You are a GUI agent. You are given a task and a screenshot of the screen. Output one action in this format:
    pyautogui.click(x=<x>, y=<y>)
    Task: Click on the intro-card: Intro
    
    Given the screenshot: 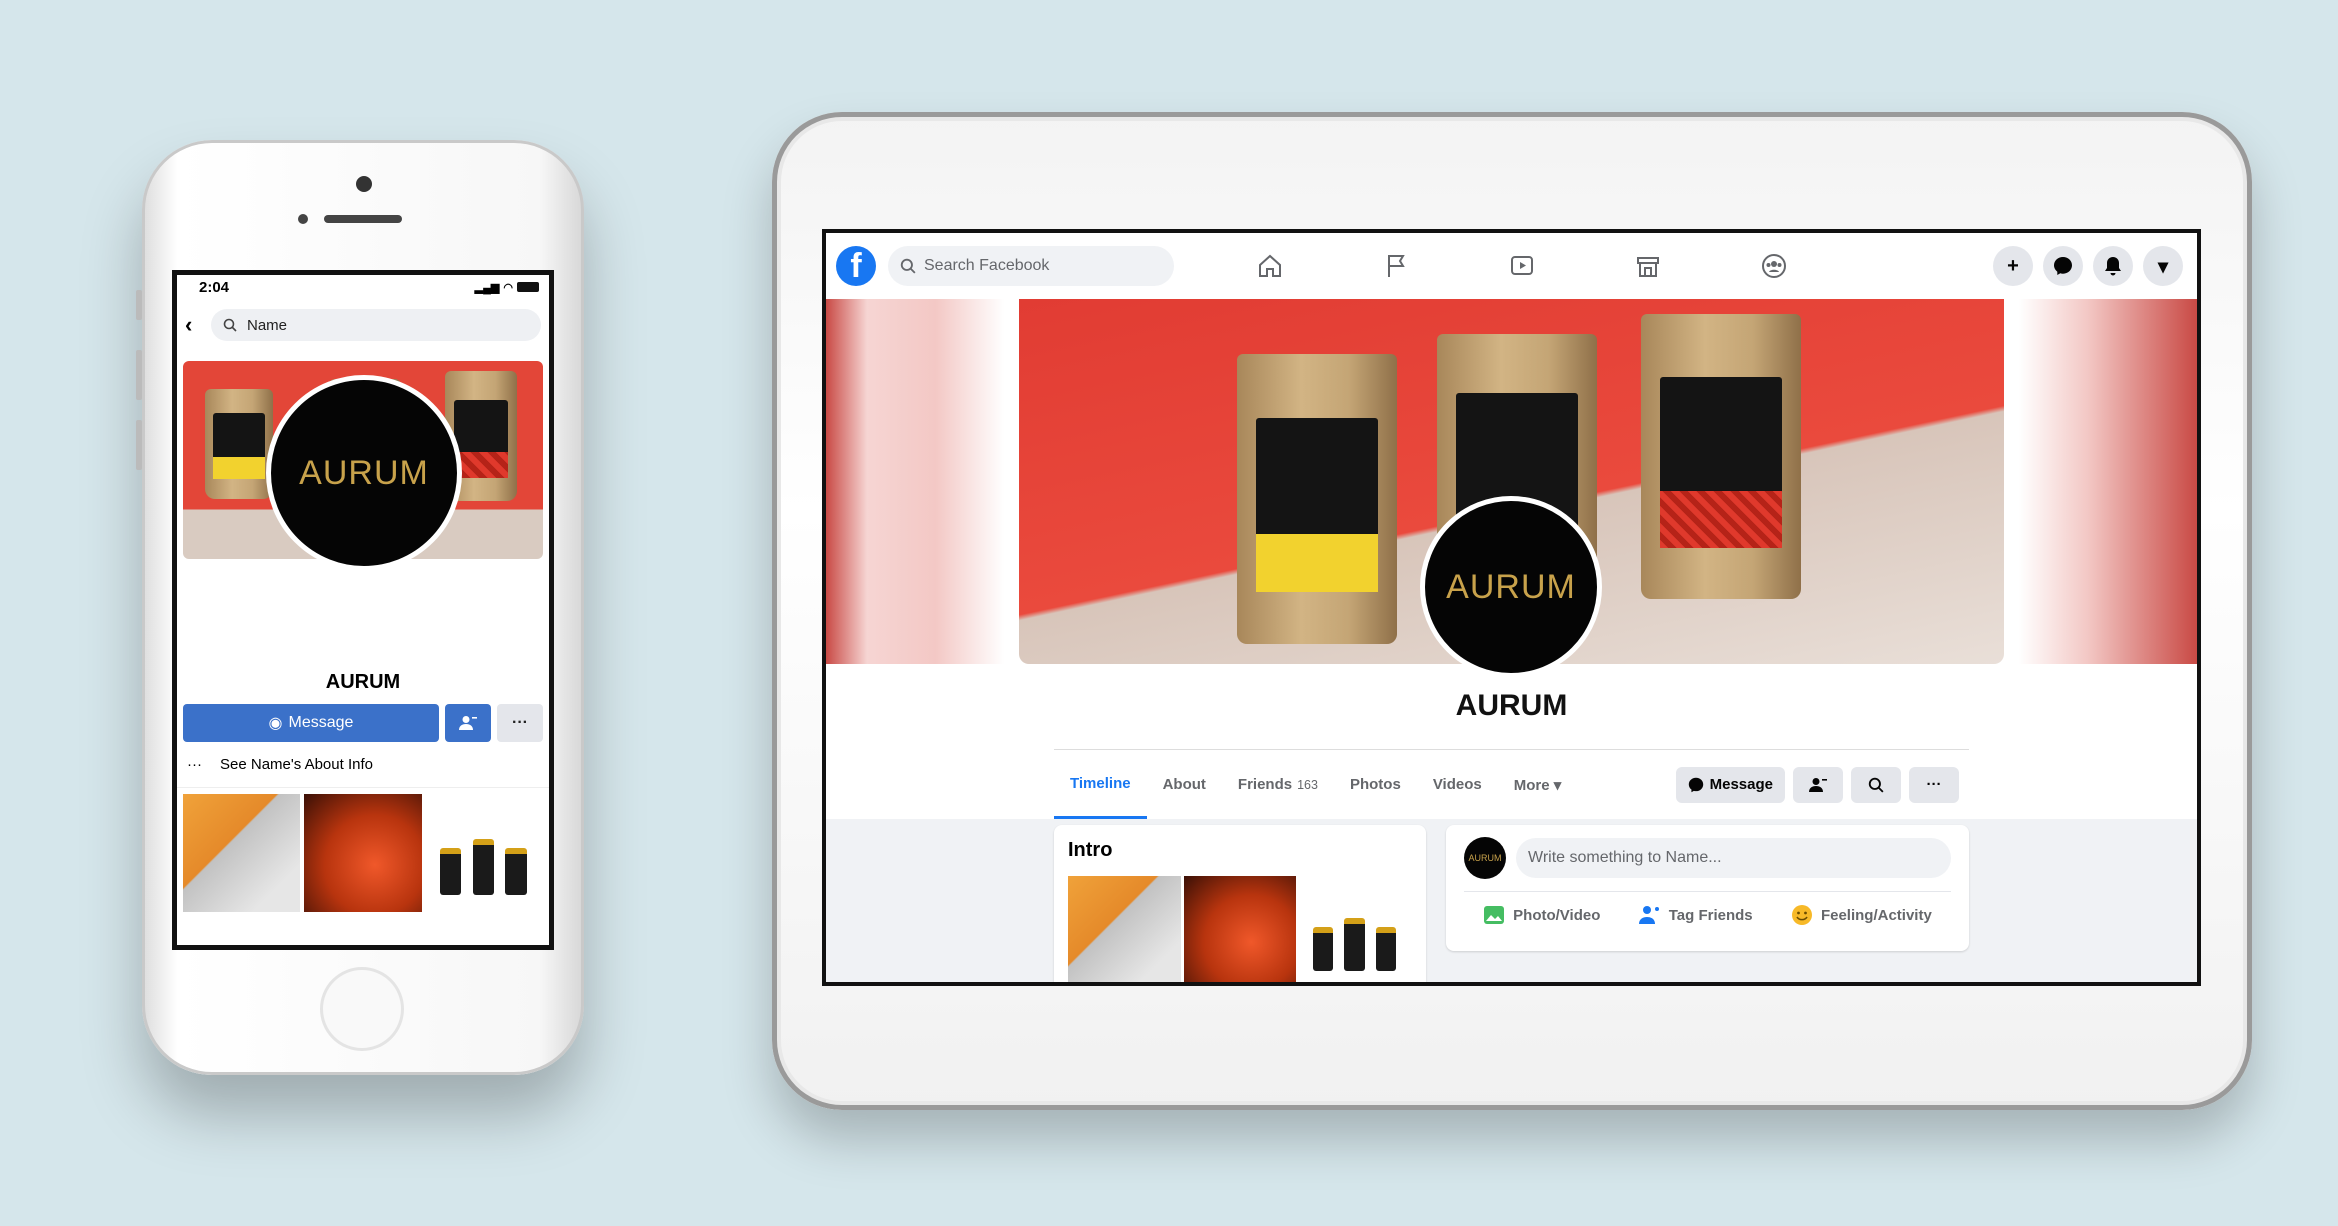 What is the action you would take?
    pyautogui.click(x=1240, y=903)
    